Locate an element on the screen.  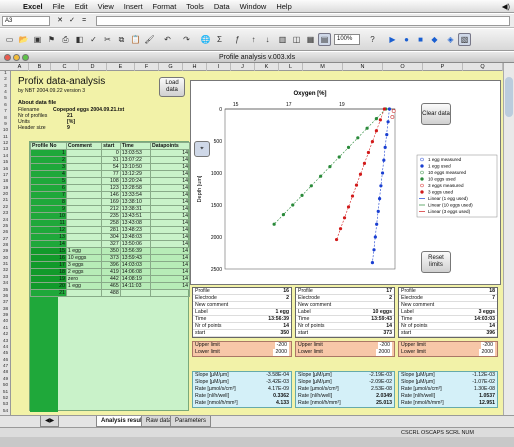
undo-icon: ↶ is located at coordinates (167, 39).